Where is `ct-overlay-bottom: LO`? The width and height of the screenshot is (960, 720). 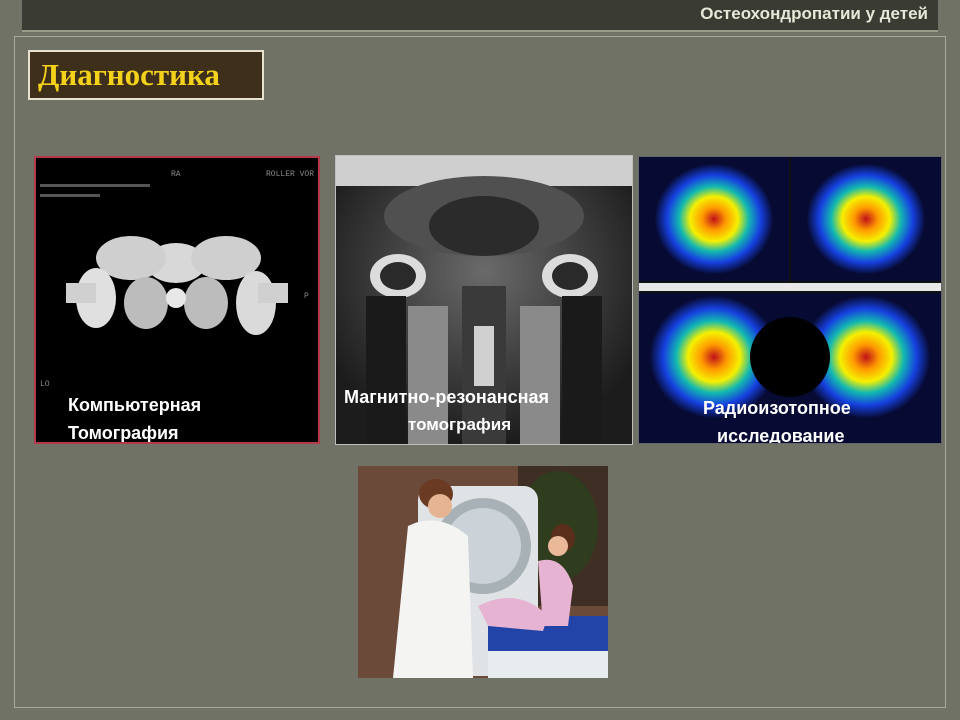 ct-overlay-bottom: LO is located at coordinates (45, 384).